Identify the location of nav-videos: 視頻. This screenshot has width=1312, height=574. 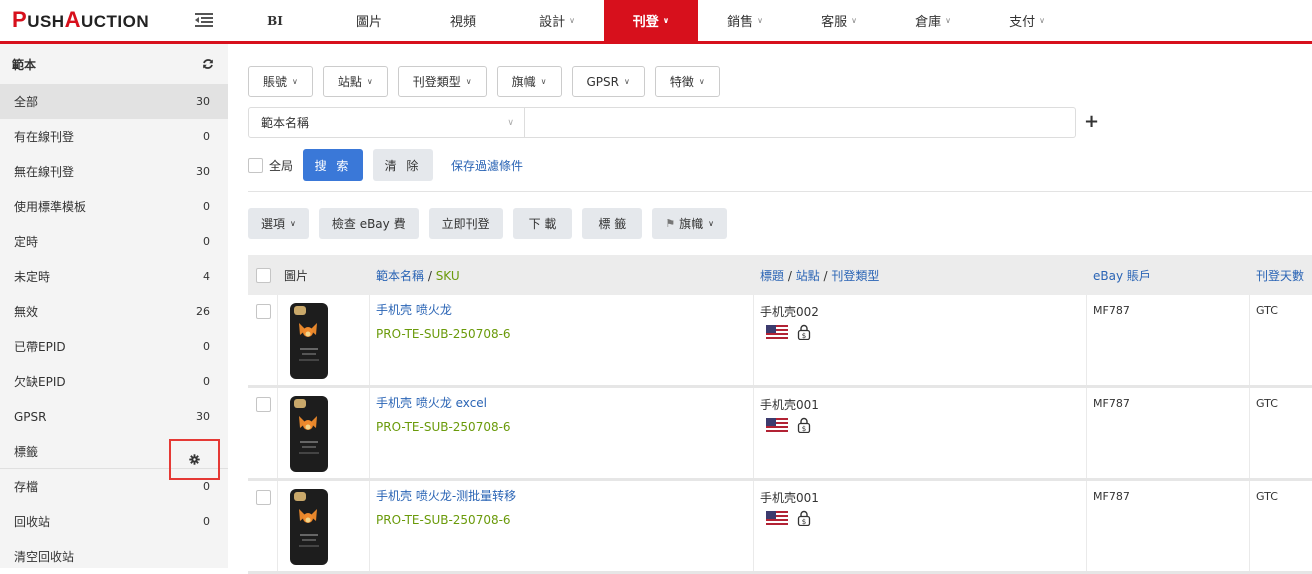
(463, 20).